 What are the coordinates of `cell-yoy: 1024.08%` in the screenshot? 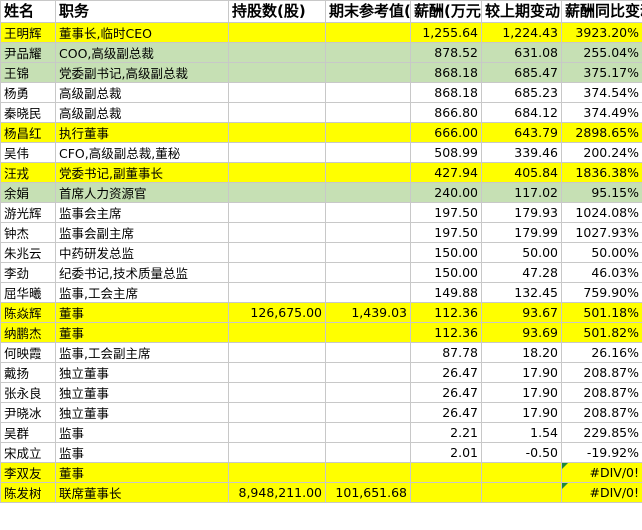 It's located at (601, 212).